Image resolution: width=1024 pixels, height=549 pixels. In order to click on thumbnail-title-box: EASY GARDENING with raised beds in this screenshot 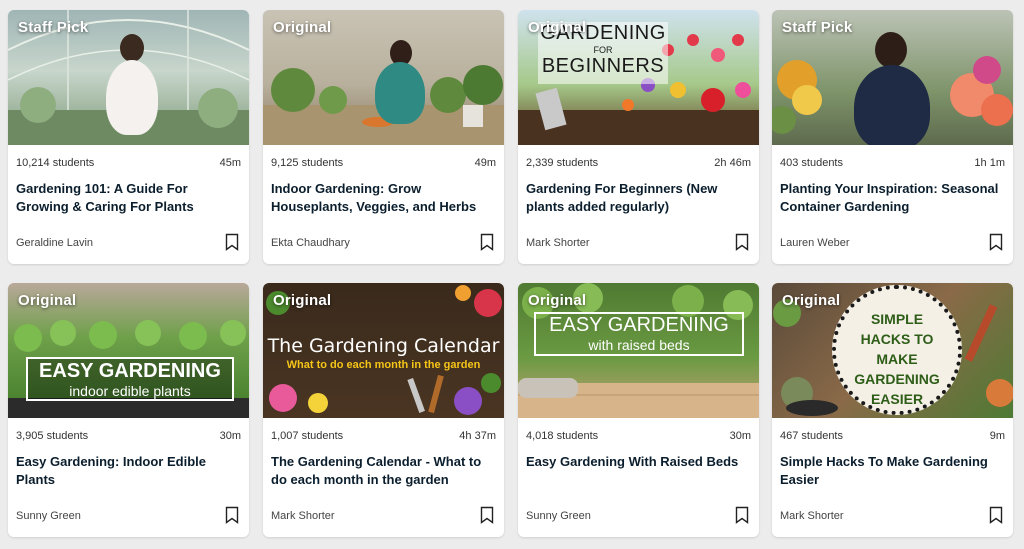, I will do `click(639, 334)`.